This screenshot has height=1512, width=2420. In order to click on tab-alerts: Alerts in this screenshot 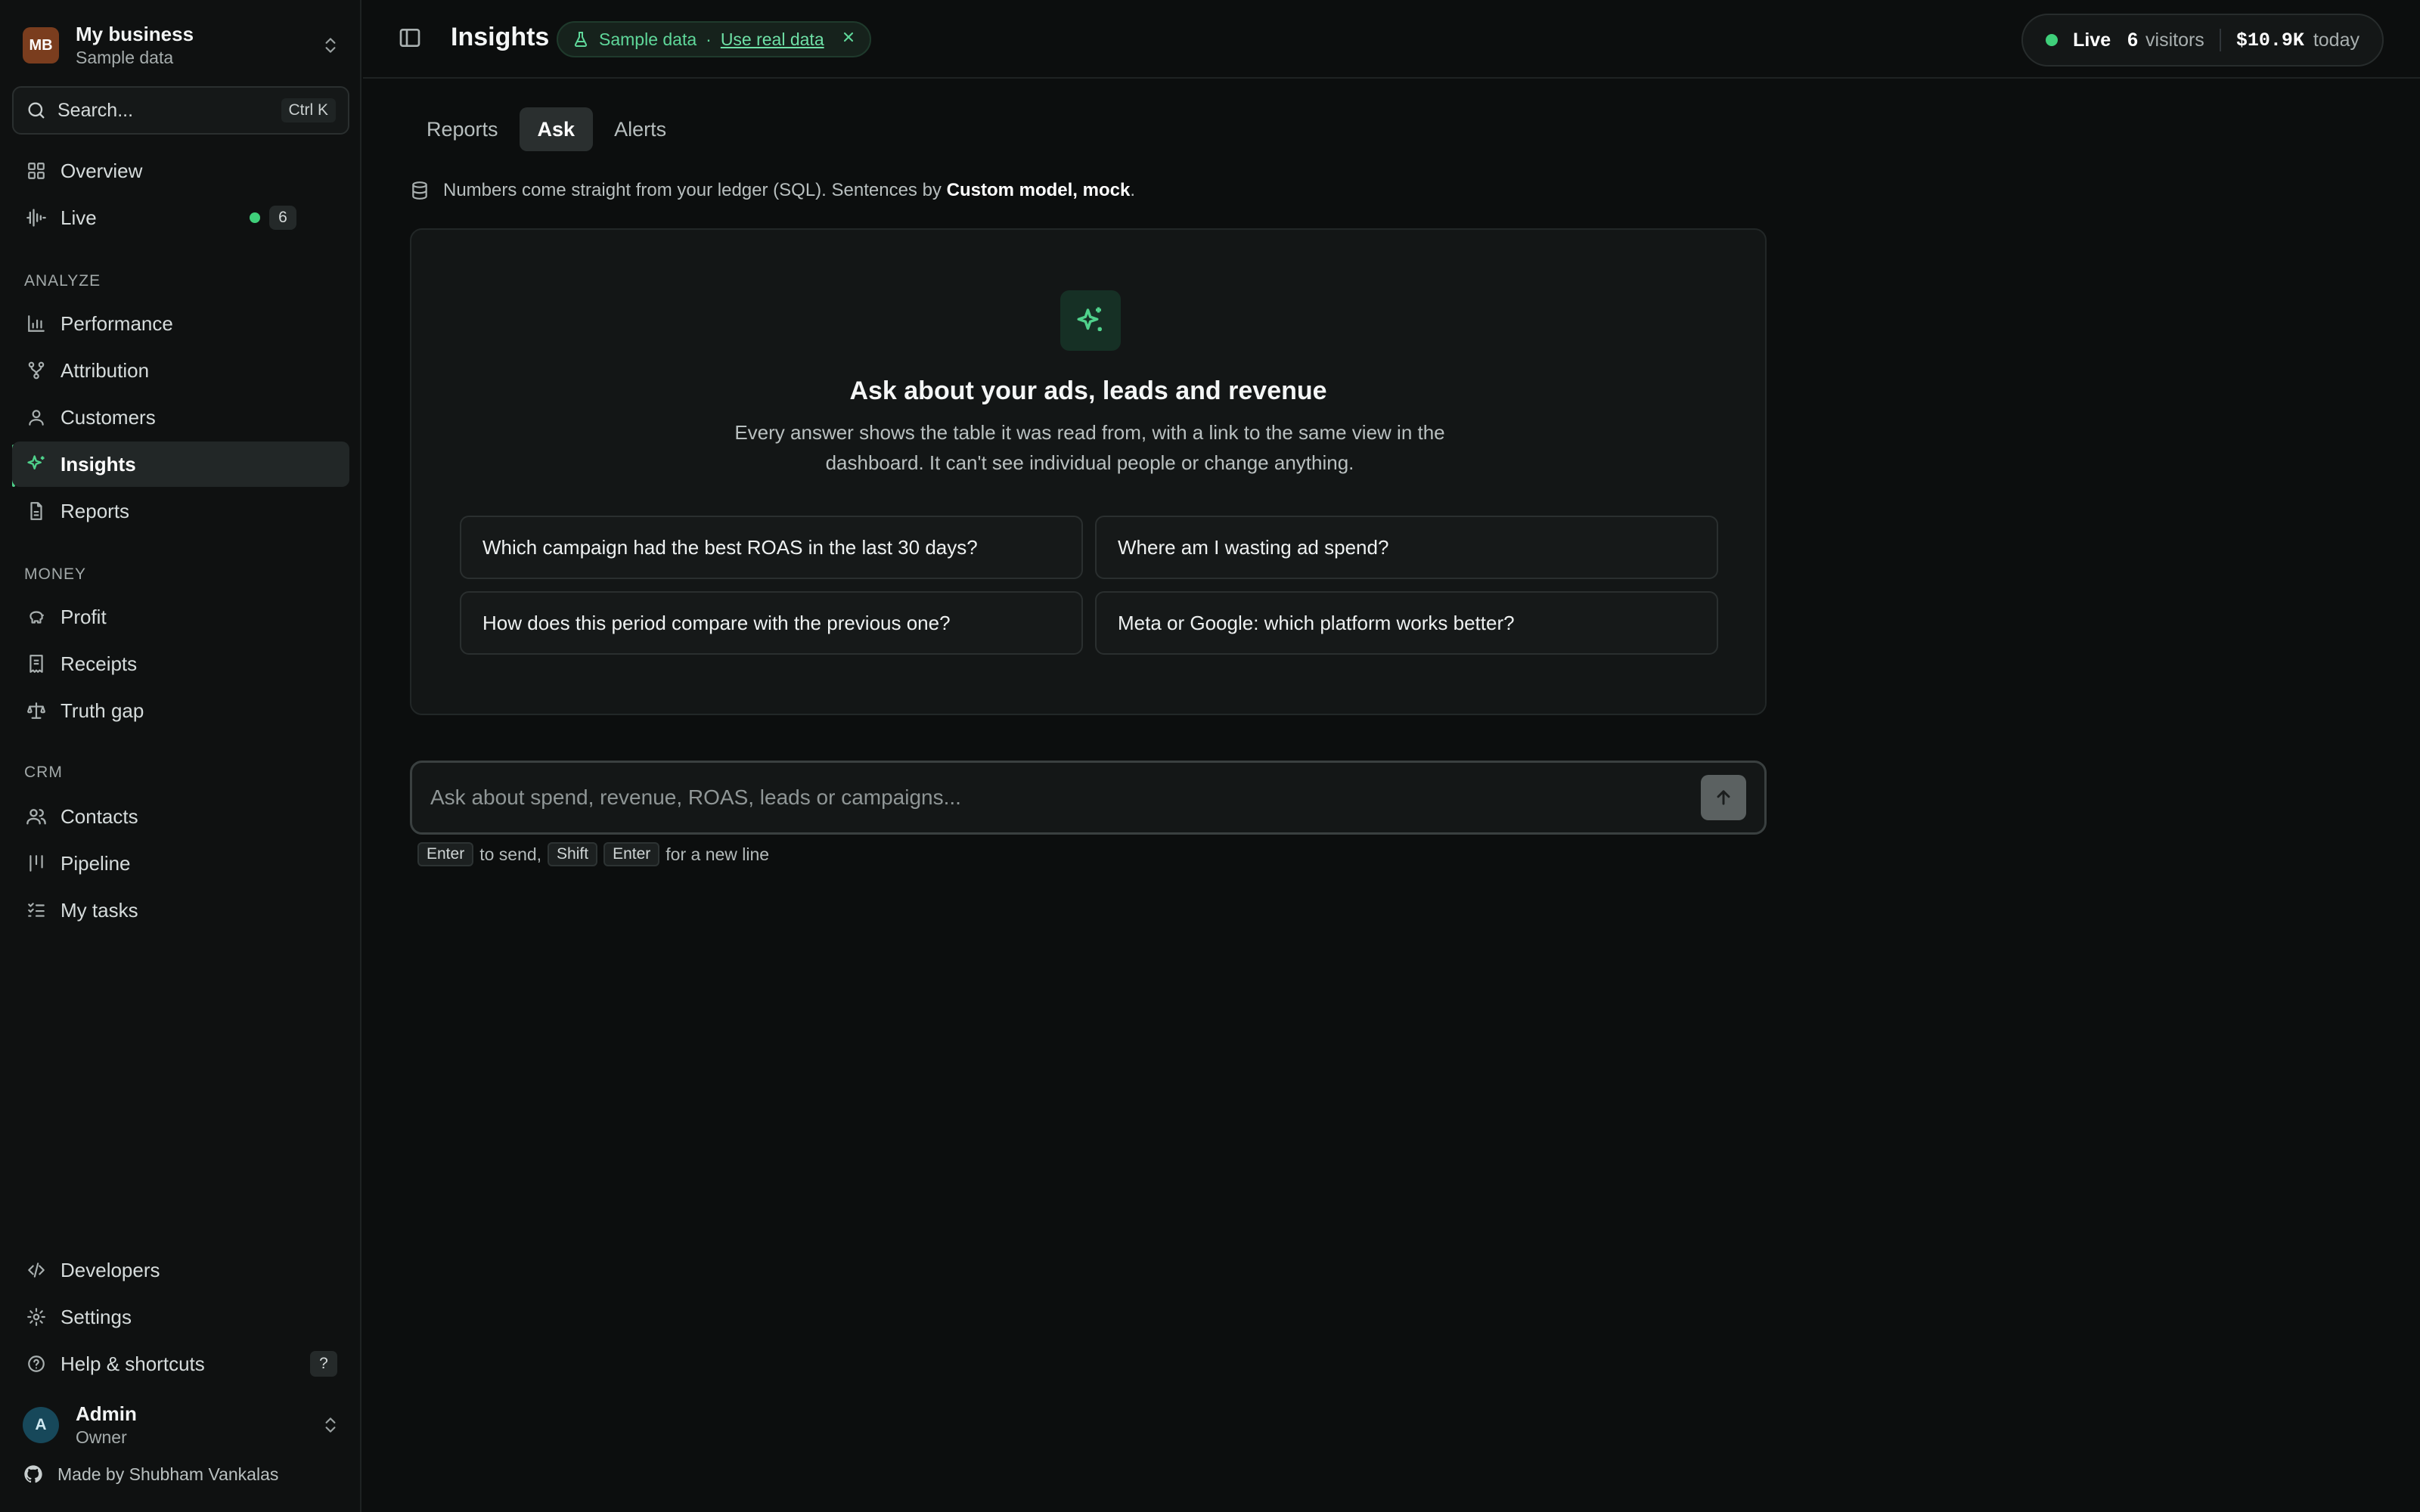, I will do `click(640, 129)`.